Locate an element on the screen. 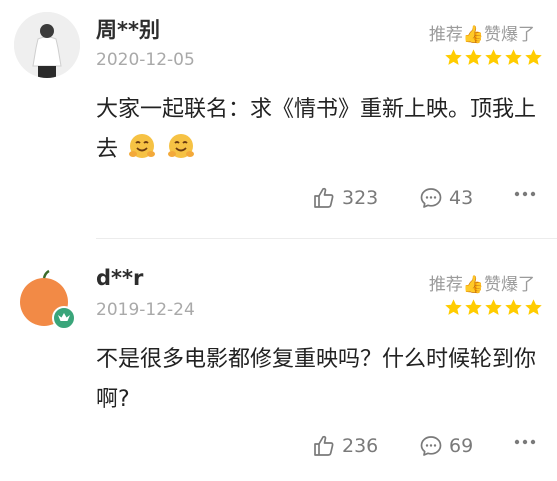  avatar is located at coordinates (47, 301).